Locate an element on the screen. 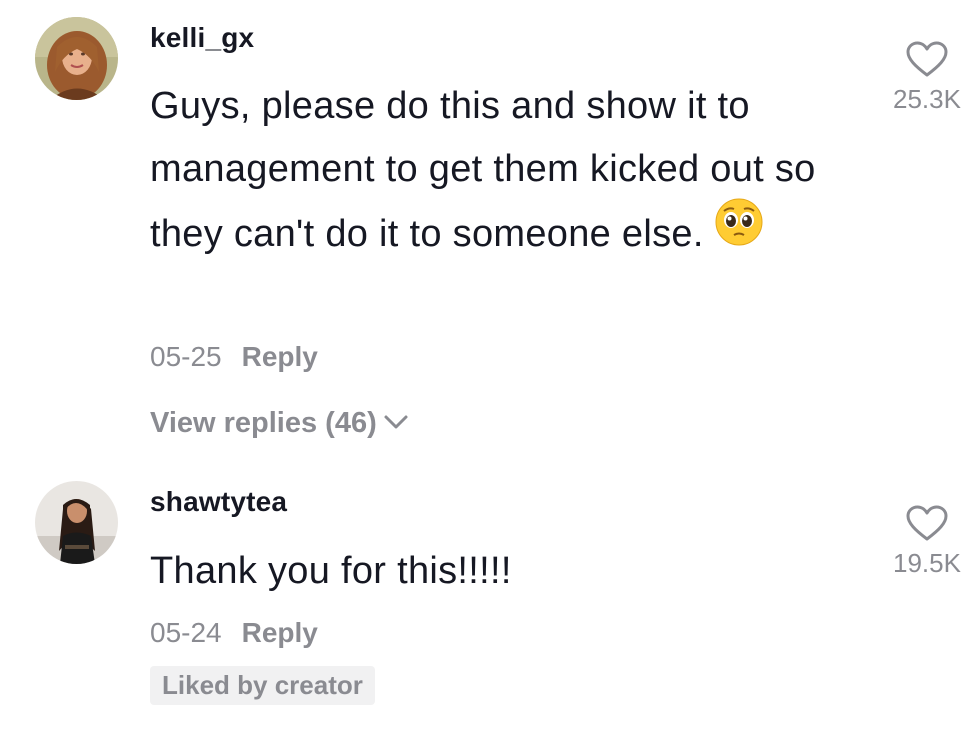 The width and height of the screenshot is (980, 731). like-count: 25.3K is located at coordinates (927, 99).